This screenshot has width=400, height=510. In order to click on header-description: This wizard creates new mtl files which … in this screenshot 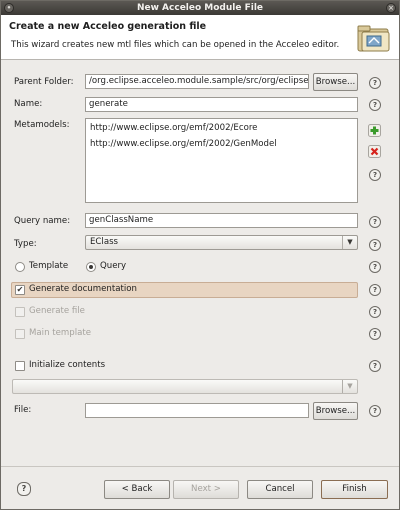, I will do `click(175, 45)`.